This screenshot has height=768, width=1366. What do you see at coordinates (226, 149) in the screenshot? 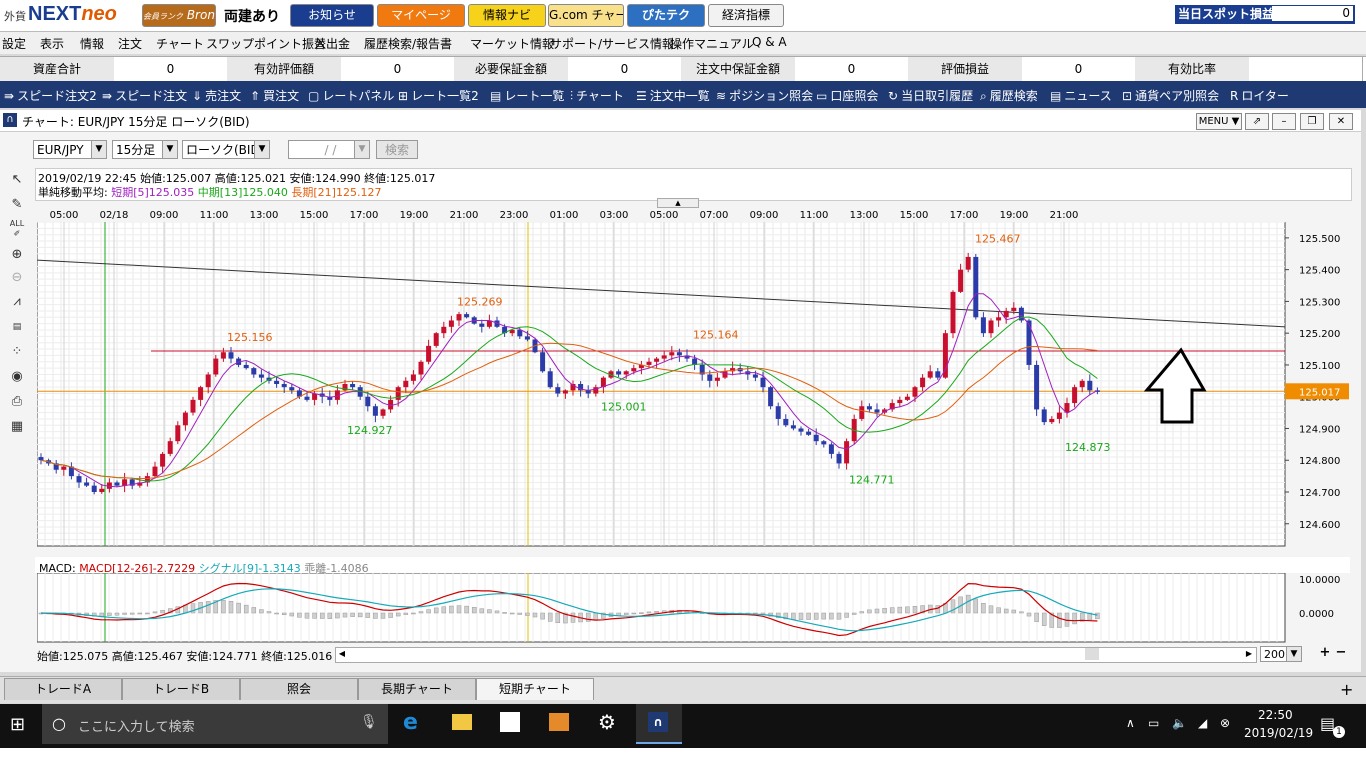
I see `candle-type-select: ローソク(BID) ▼` at bounding box center [226, 149].